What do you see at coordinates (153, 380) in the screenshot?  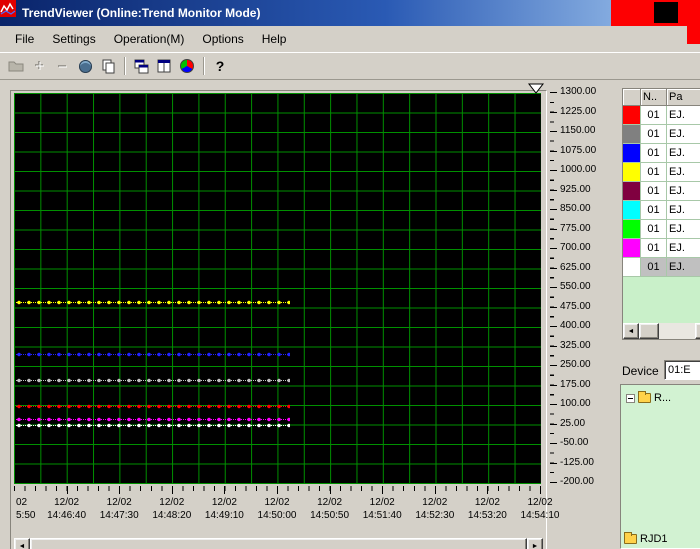 I see `trend-series-silver` at bounding box center [153, 380].